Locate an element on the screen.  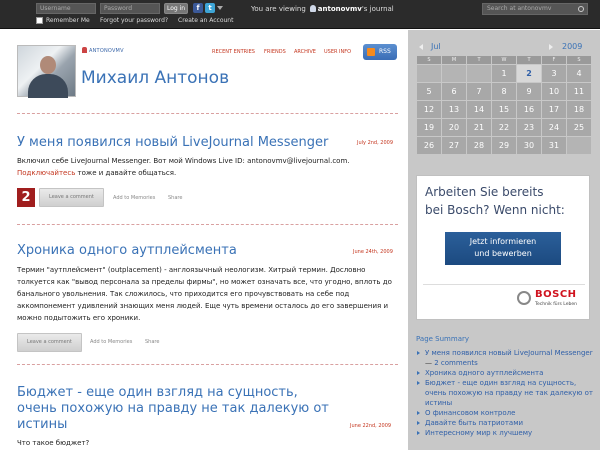
create-account-link: Create an Account is located at coordinates (205, 20).